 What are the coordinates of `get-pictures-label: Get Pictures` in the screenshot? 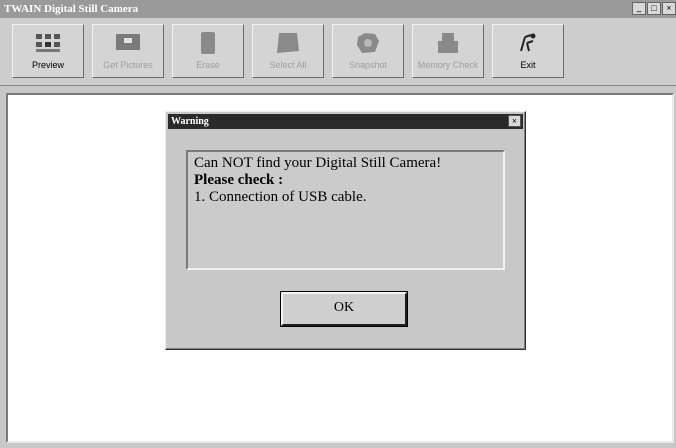 It's located at (128, 65).